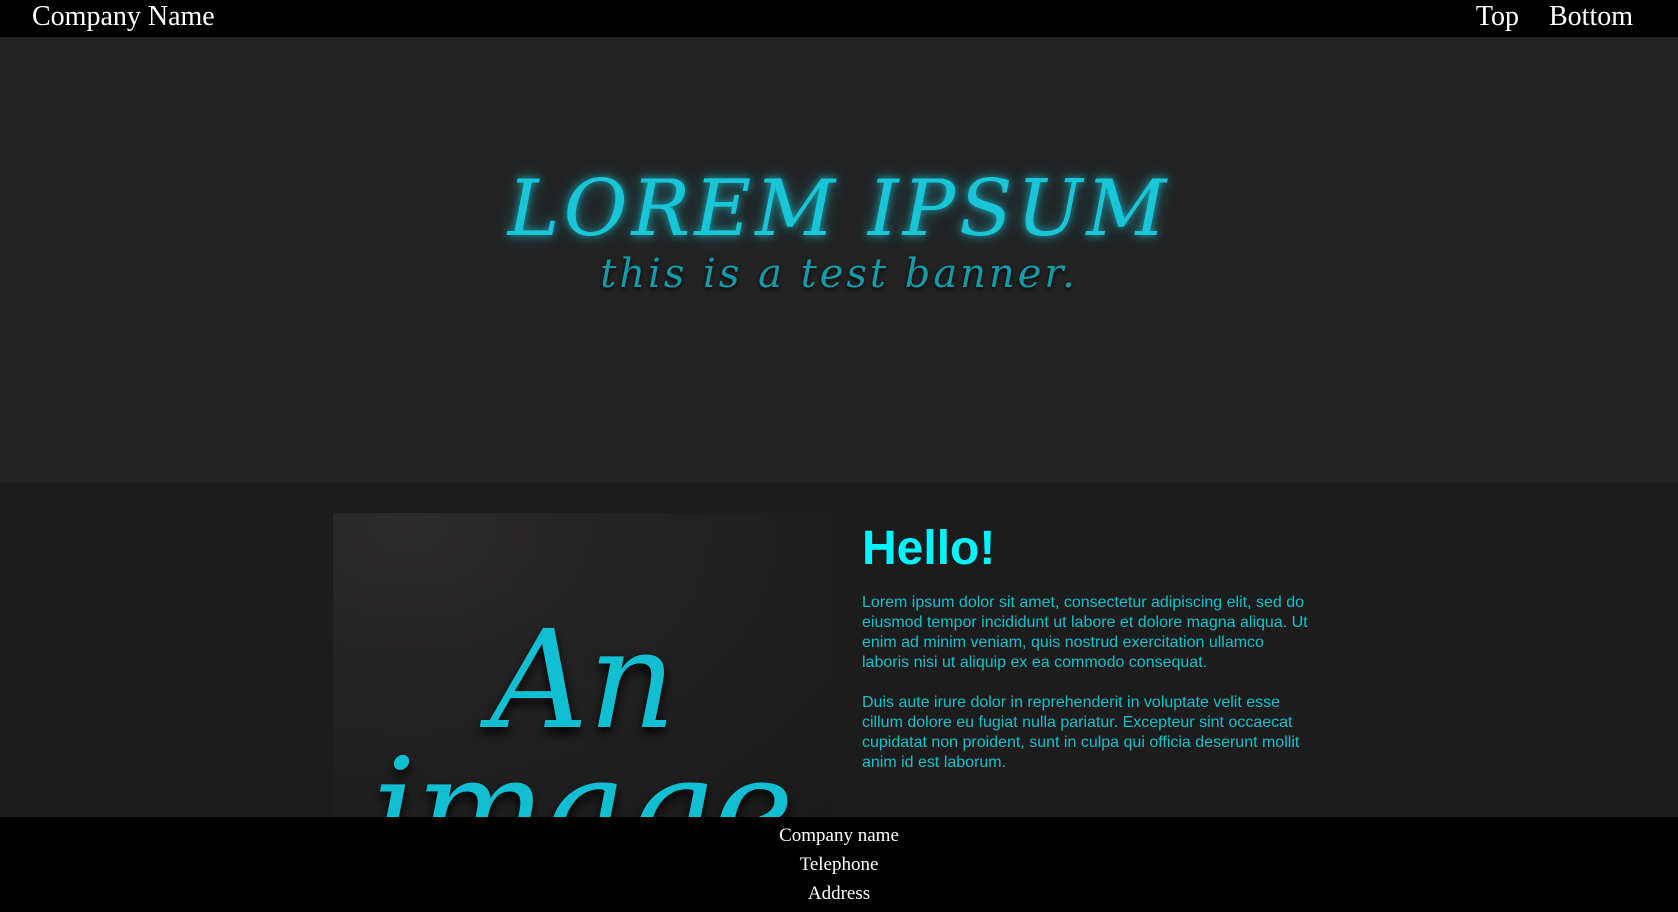 Image resolution: width=1678 pixels, height=912 pixels. I want to click on content-image: An image, so click(583, 665).